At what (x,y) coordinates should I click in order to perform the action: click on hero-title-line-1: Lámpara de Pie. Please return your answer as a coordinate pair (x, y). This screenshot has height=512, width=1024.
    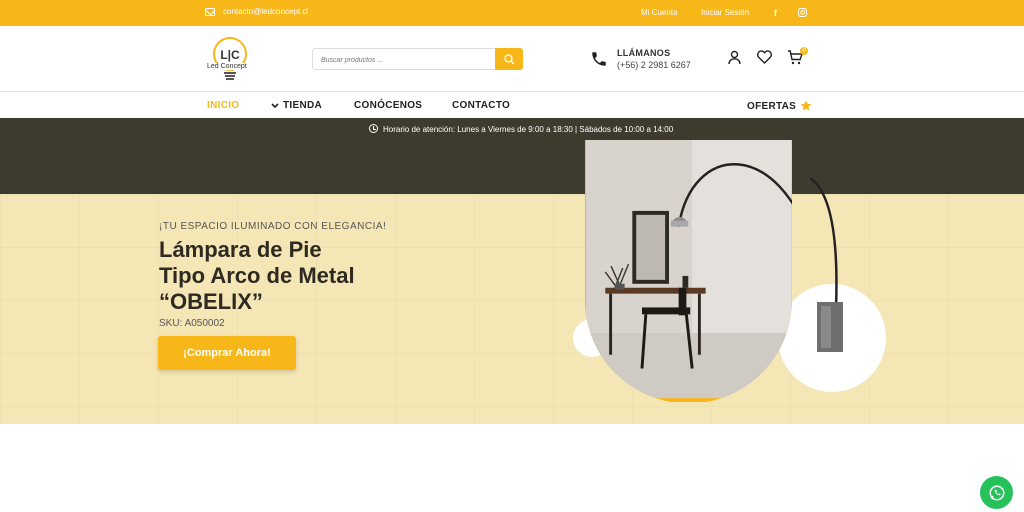
    Looking at the image, I should click on (240, 249).